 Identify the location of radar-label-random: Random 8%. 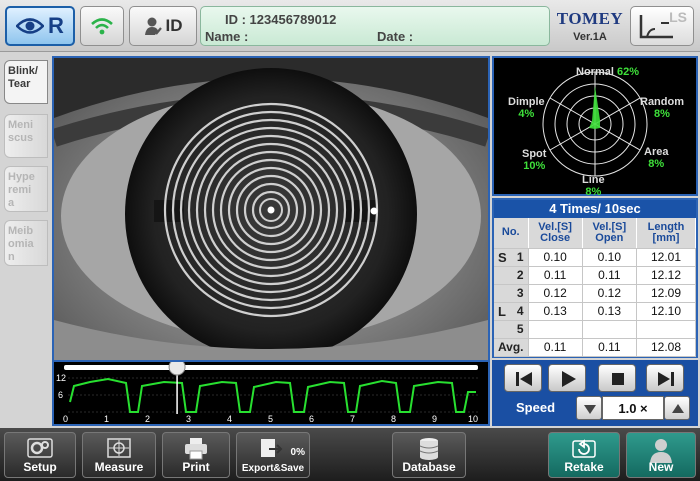
(662, 108).